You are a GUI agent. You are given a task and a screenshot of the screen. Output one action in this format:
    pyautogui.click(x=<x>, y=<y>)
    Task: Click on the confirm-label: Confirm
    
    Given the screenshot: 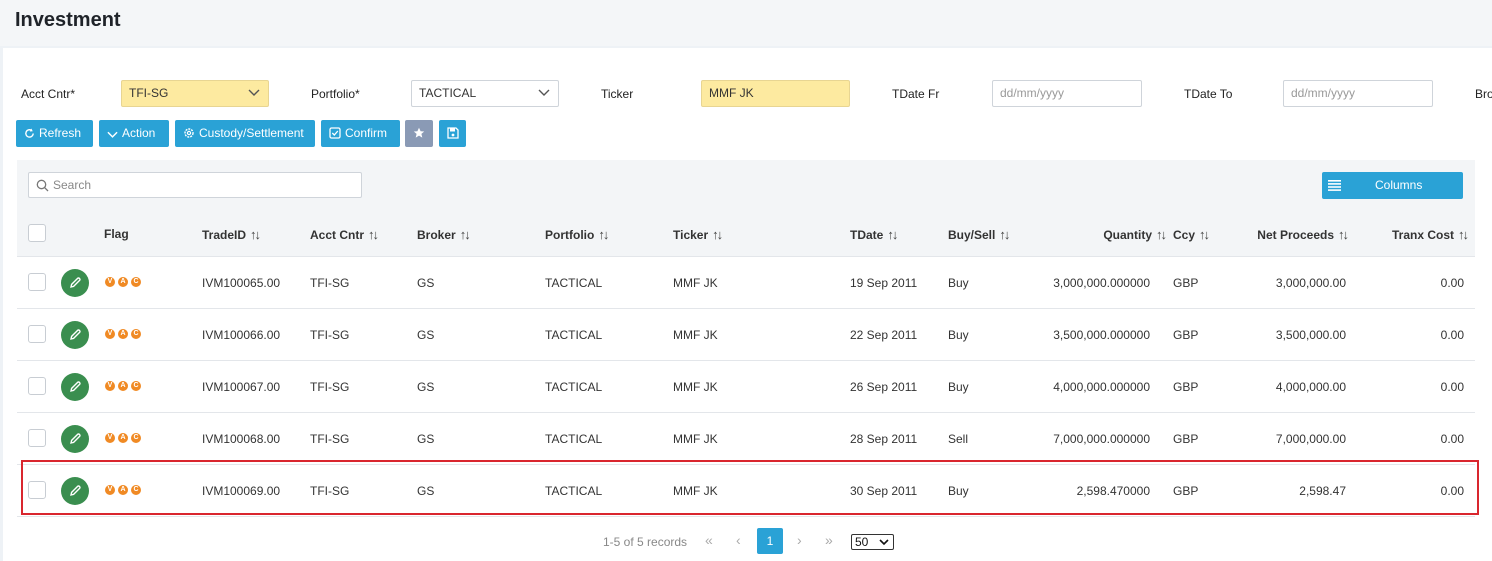 What is the action you would take?
    pyautogui.click(x=366, y=133)
    